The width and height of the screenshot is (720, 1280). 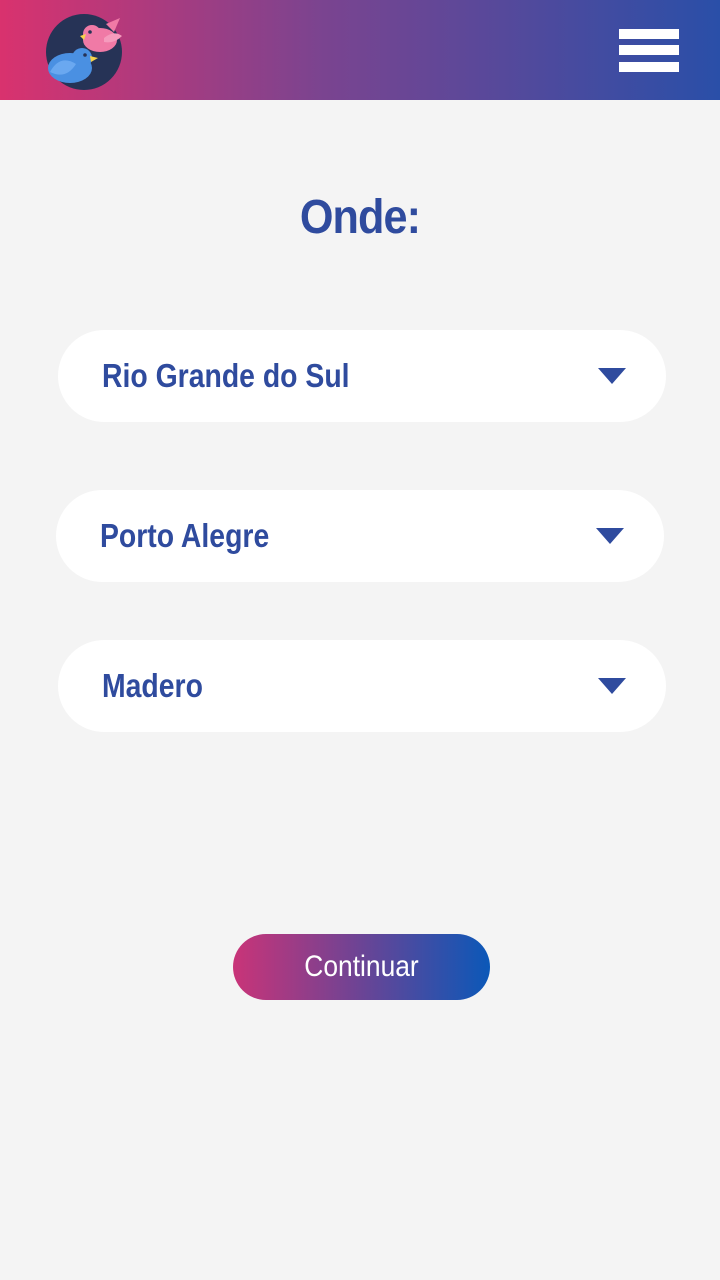 I want to click on two-birds-logo-icon, so click(x=84, y=52).